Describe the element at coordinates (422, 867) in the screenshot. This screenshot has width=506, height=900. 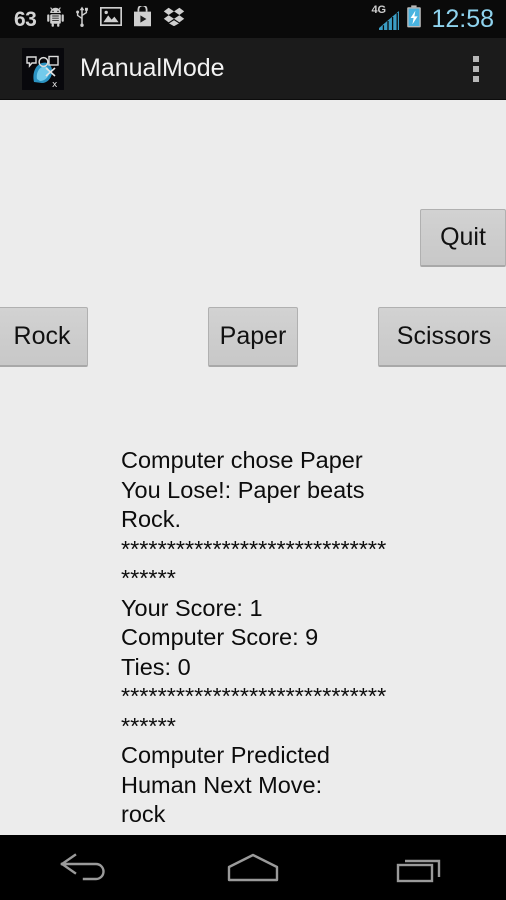
I see `recent-apps-icon` at that location.